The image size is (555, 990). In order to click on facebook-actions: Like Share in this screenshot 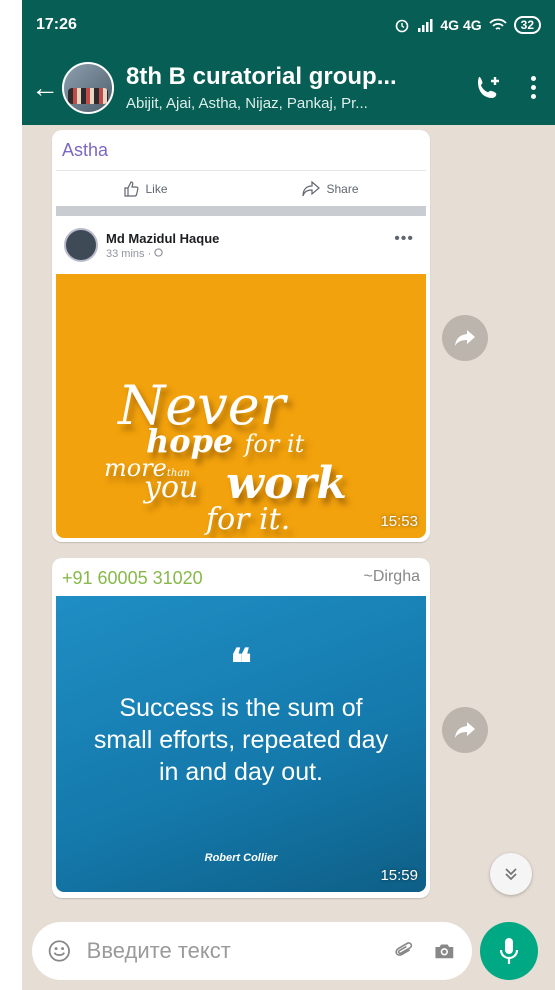, I will do `click(241, 188)`.